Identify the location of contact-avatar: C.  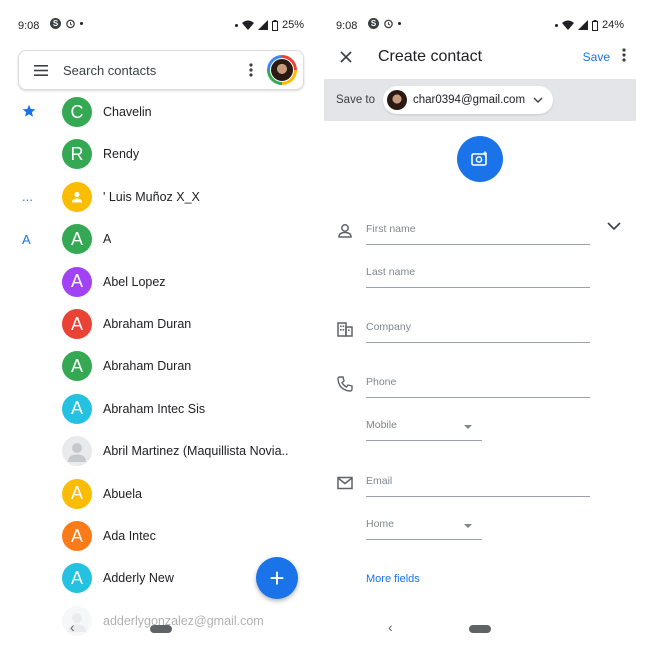
(77, 112).